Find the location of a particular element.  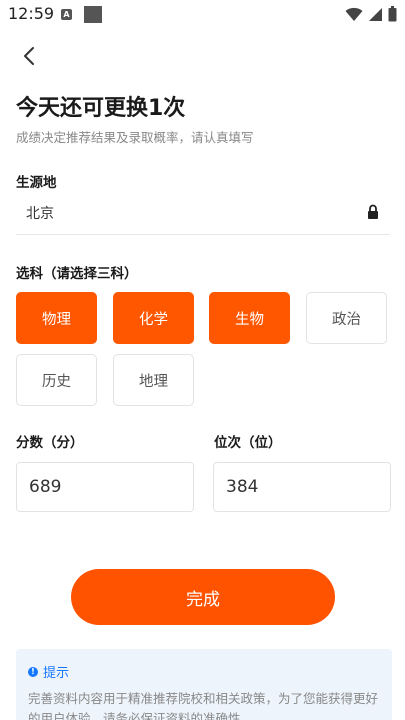

subjects-label: 选科（请选择三科） is located at coordinates (77, 274).